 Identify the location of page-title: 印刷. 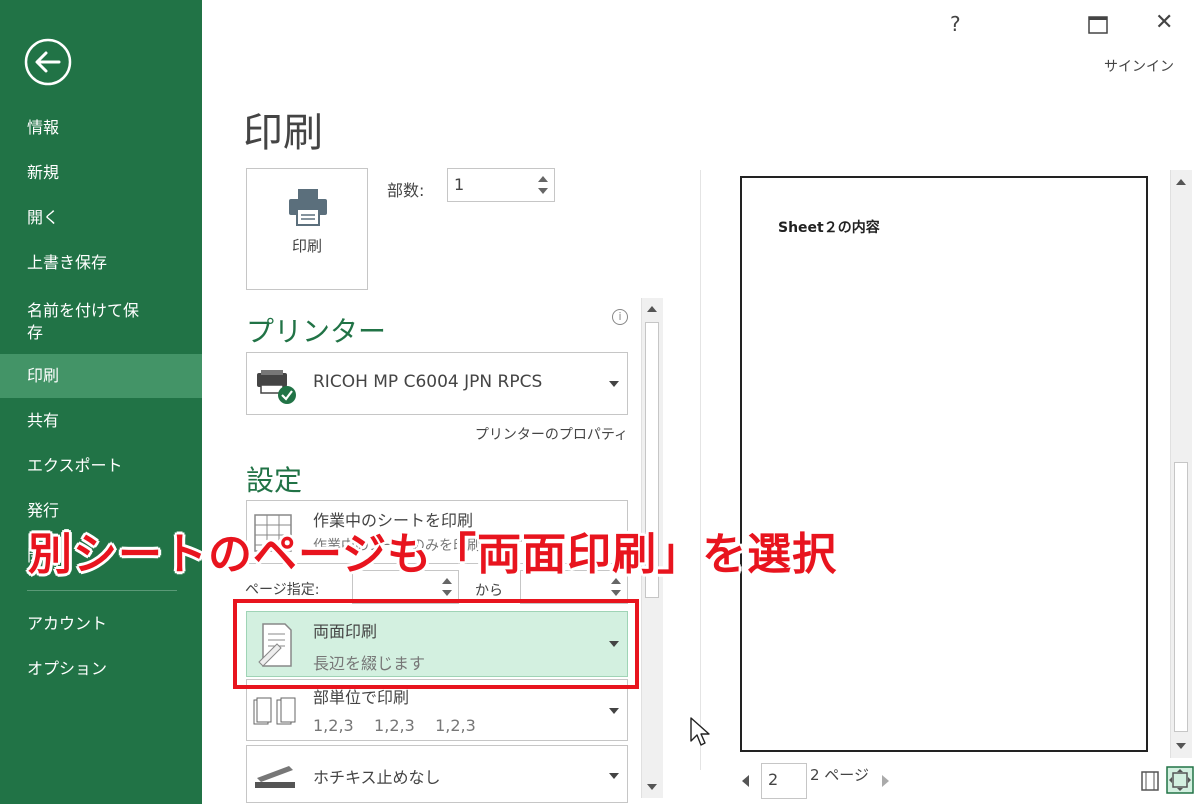
(283, 133).